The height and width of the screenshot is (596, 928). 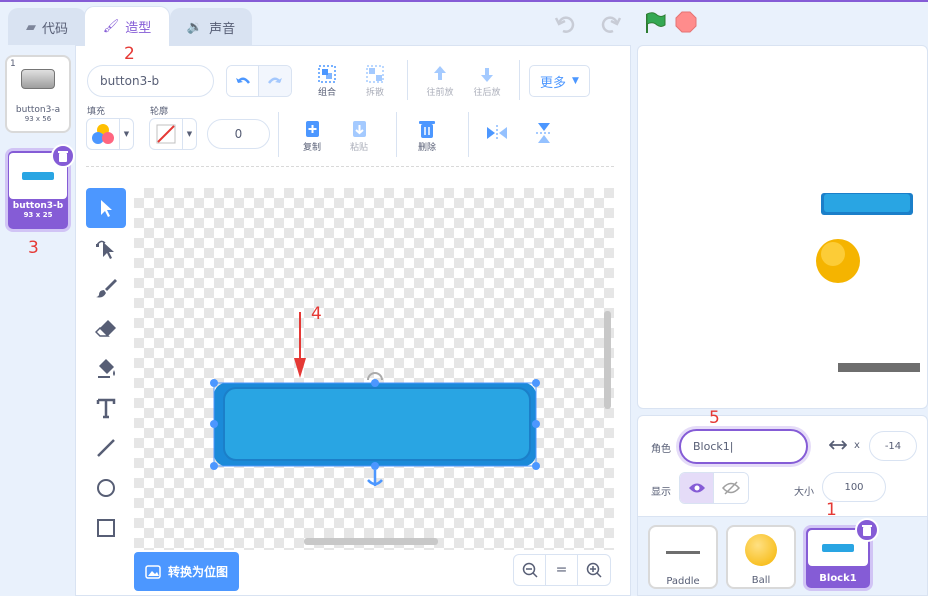 What do you see at coordinates (854, 487) in the screenshot?
I see `size-input: 100` at bounding box center [854, 487].